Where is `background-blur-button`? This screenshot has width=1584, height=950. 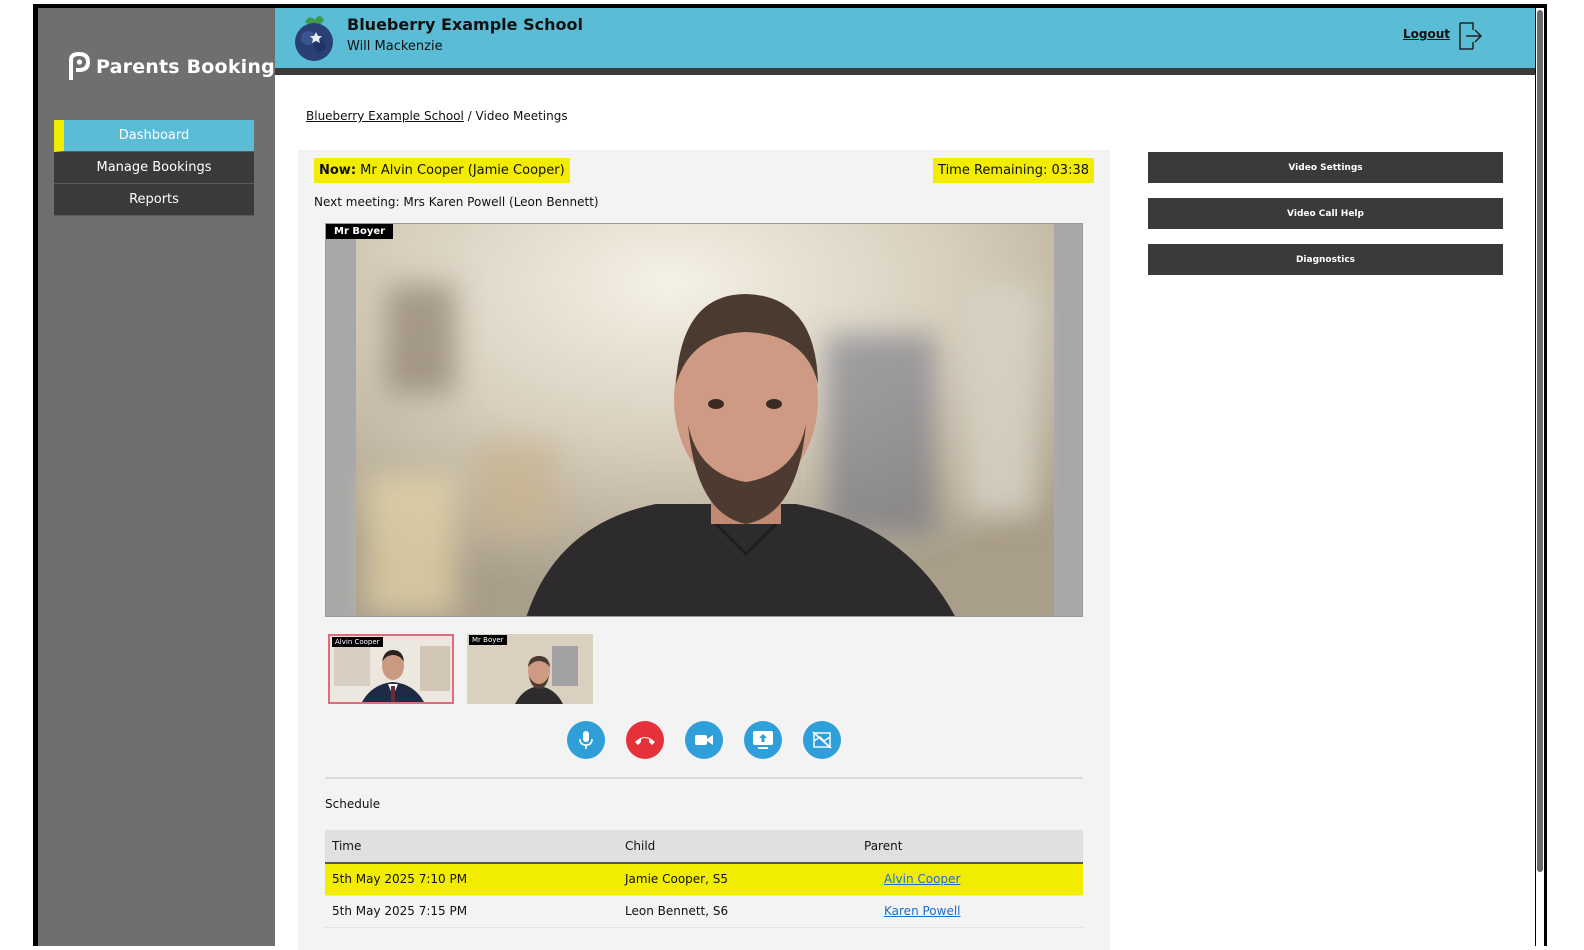
background-blur-button is located at coordinates (822, 740).